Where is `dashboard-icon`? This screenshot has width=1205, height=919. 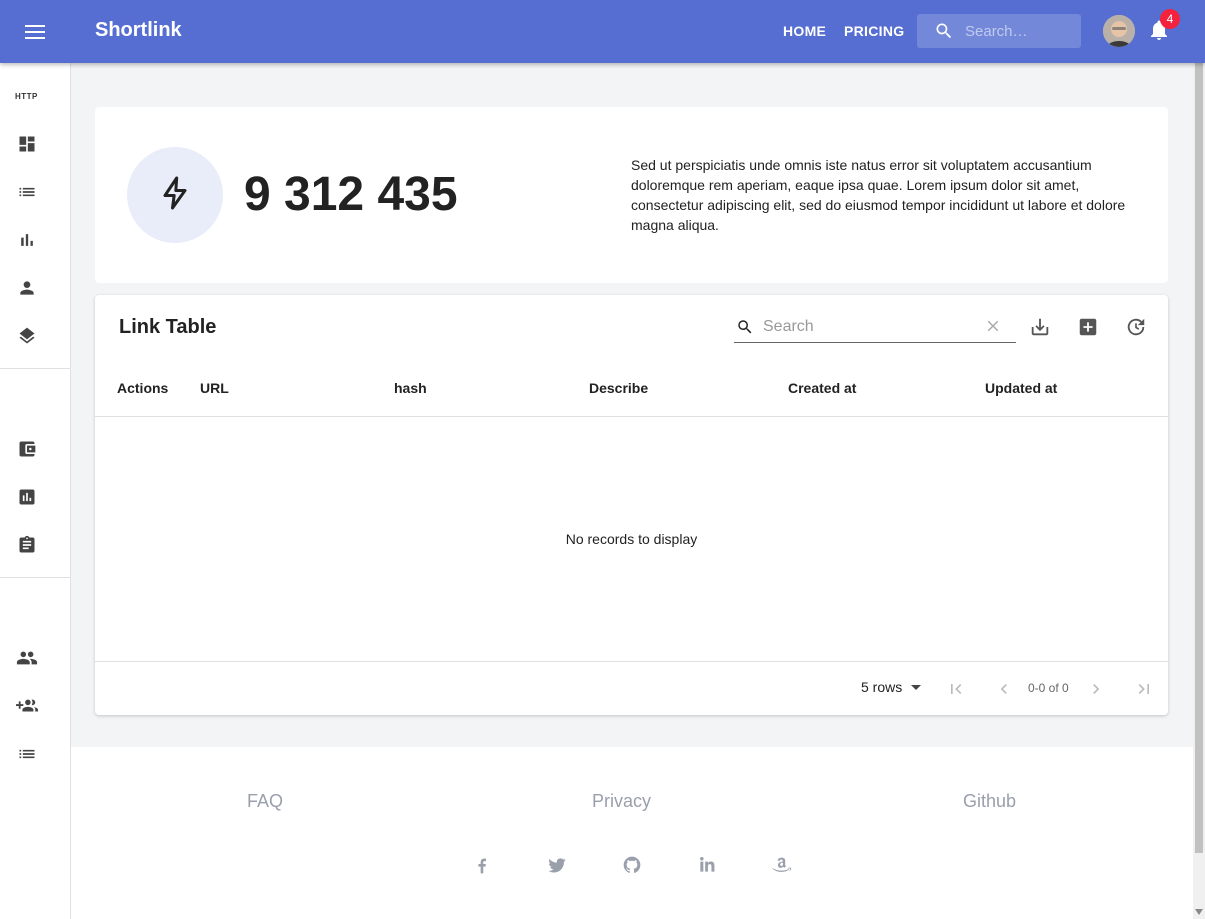 dashboard-icon is located at coordinates (27, 144).